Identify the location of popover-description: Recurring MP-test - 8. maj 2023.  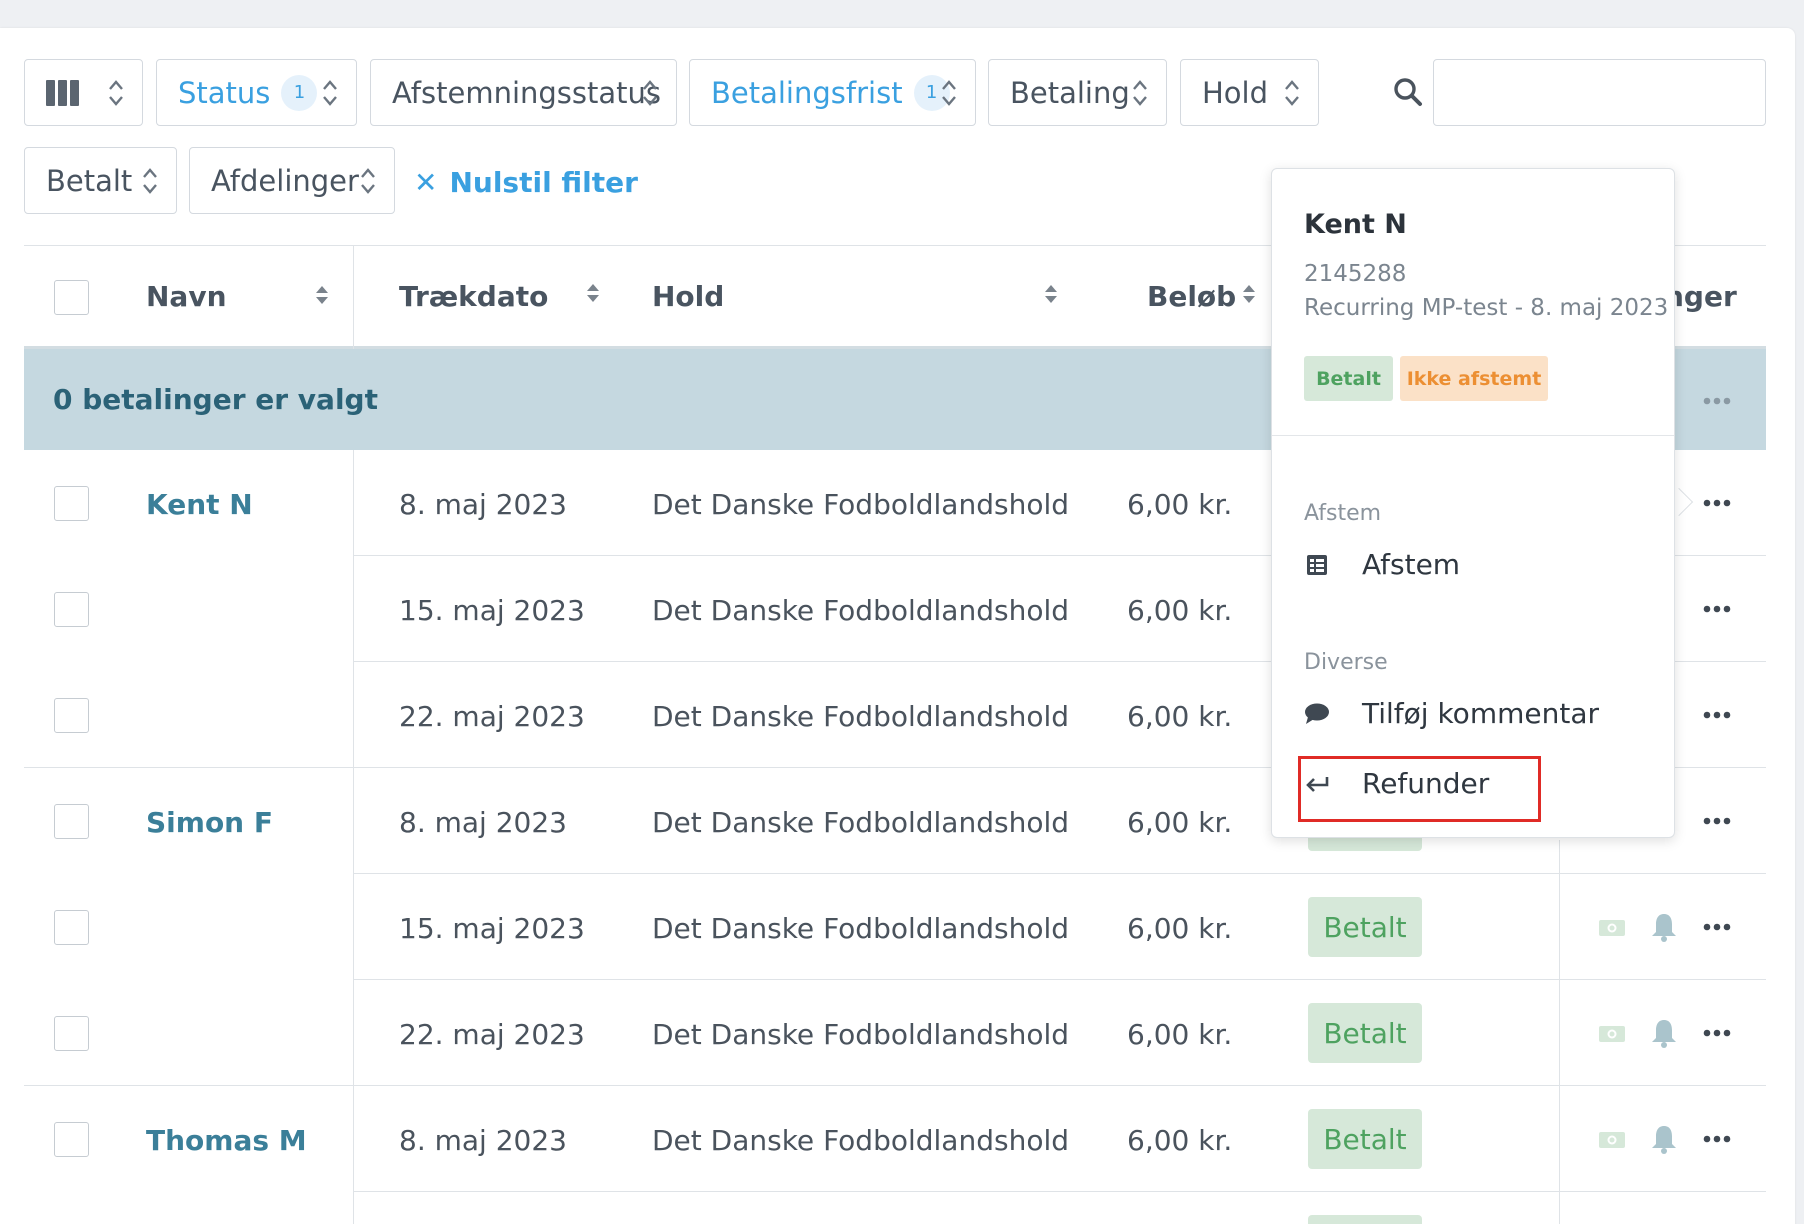
(1486, 308).